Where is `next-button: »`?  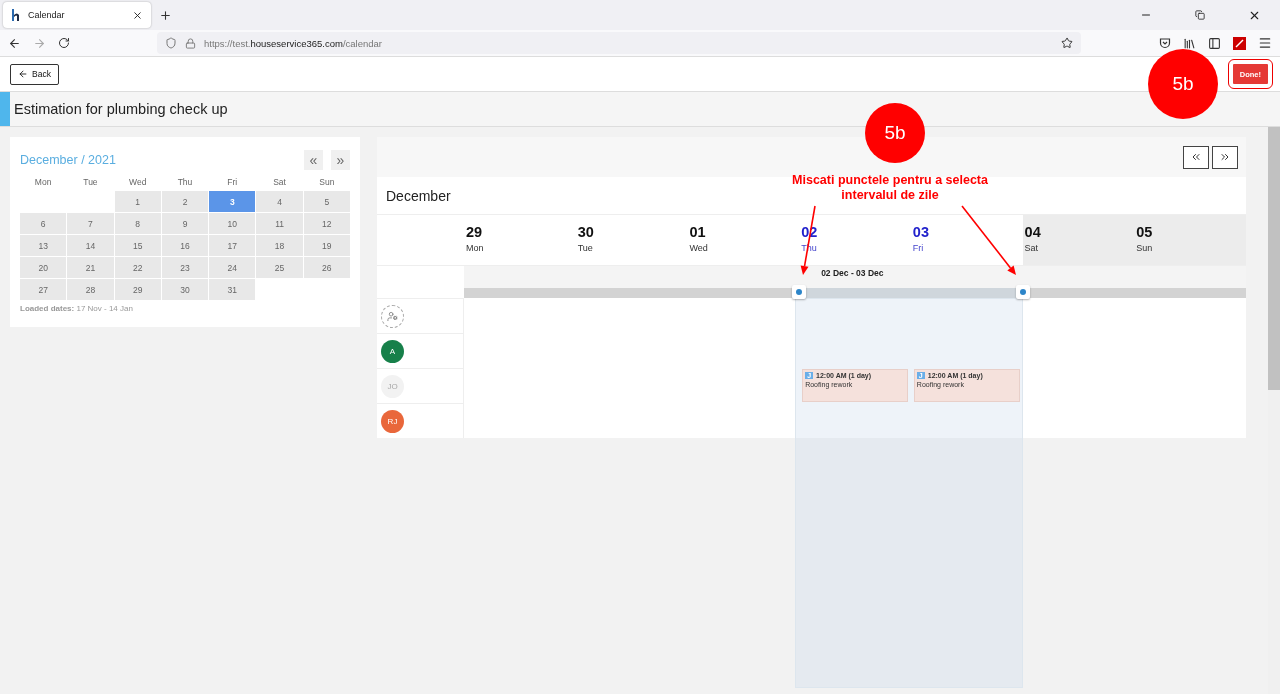
next-button: » is located at coordinates (340, 159).